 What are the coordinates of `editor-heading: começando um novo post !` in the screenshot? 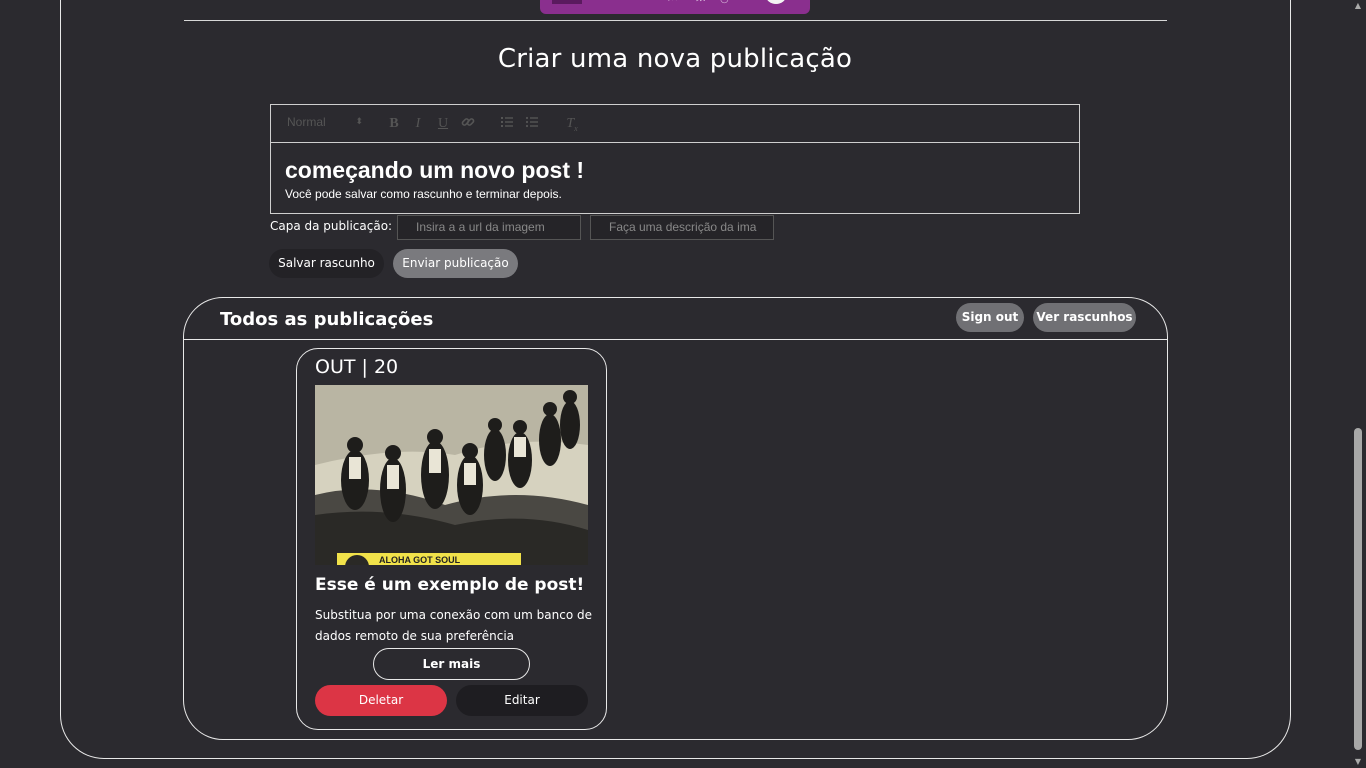 It's located at (435, 170).